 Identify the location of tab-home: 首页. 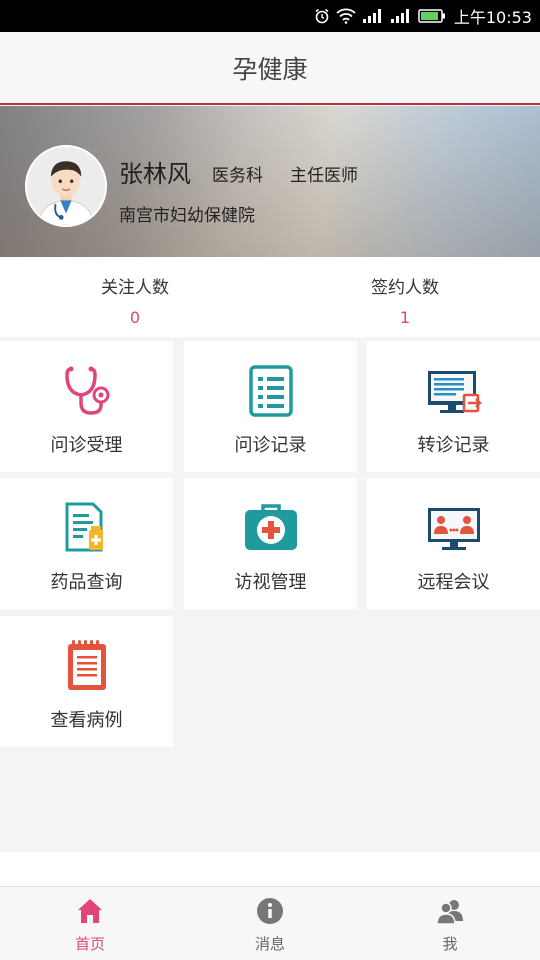
(90, 923).